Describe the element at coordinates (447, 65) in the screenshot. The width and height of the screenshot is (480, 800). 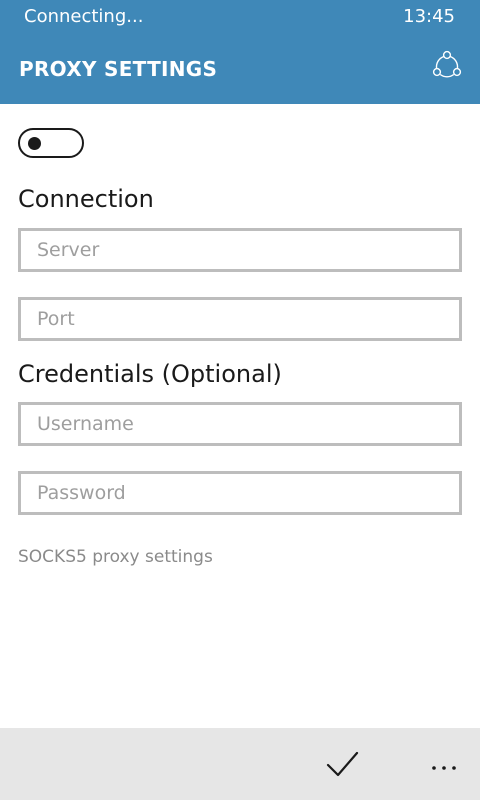
I see `share-icon` at that location.